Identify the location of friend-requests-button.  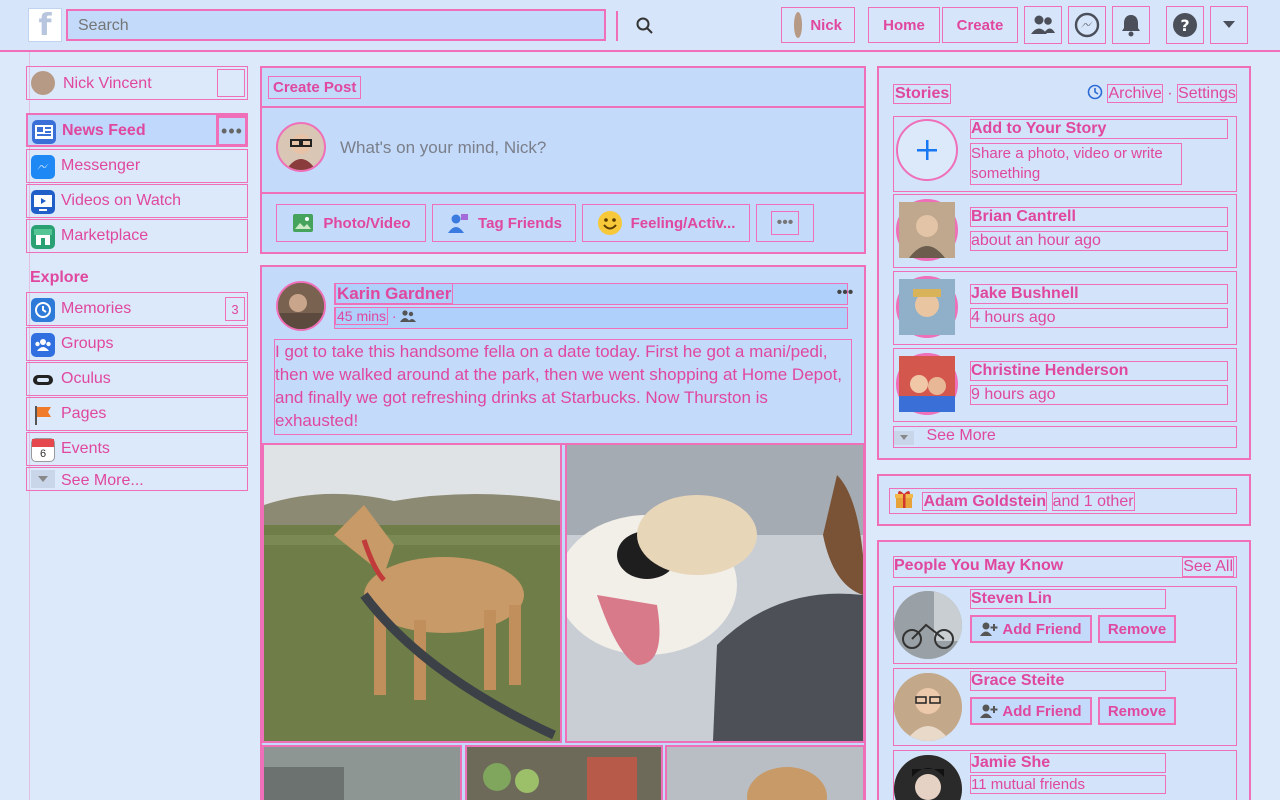
(1043, 25).